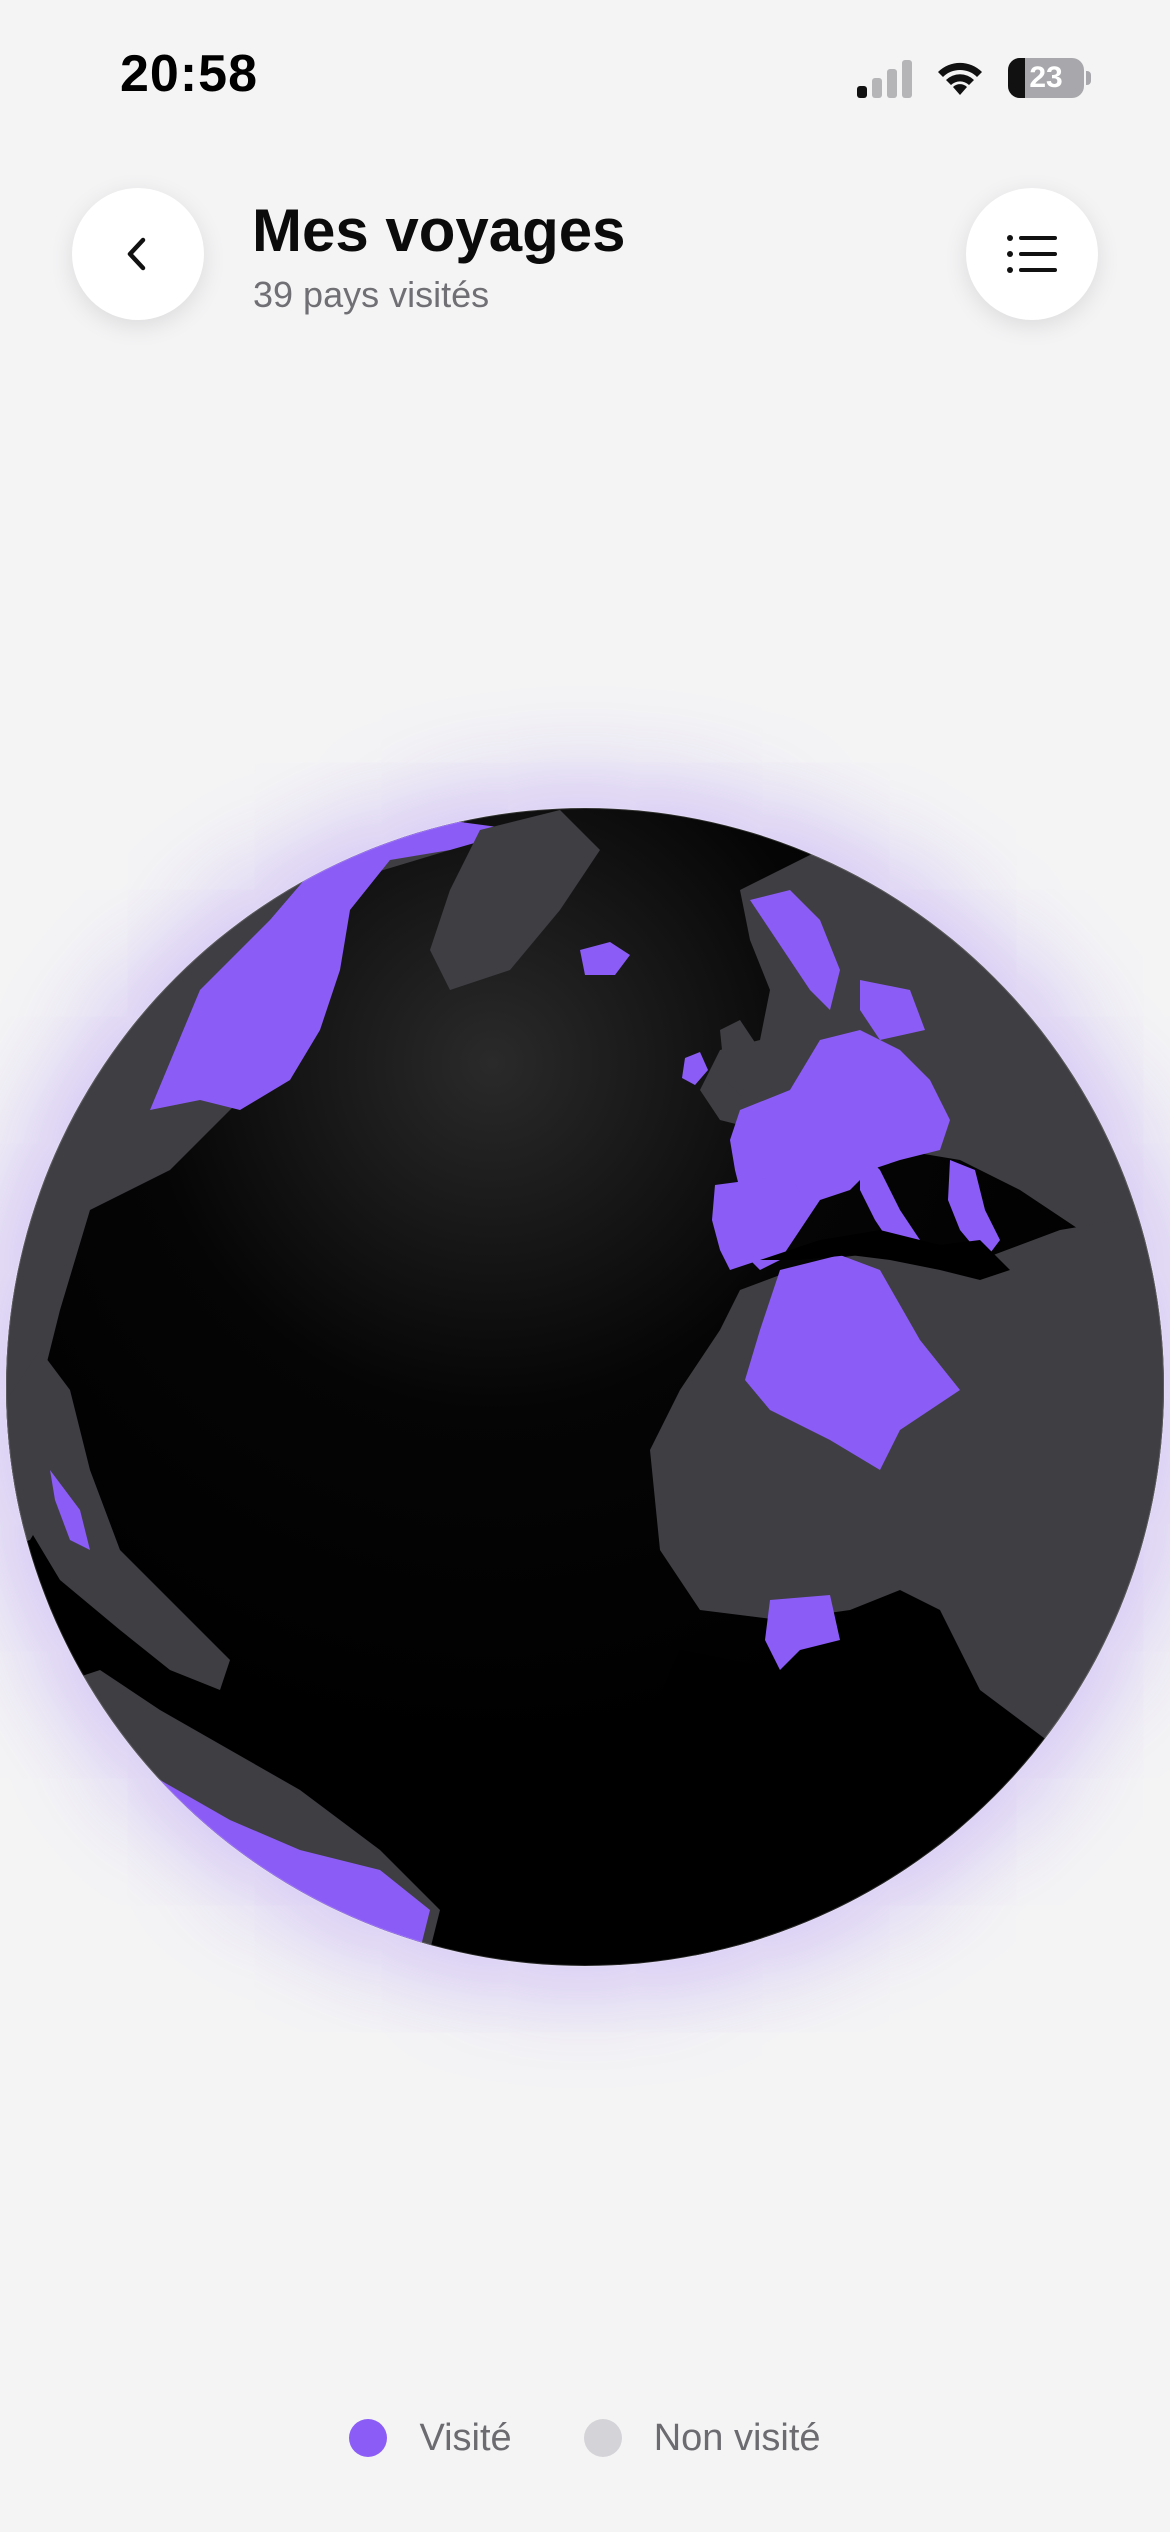 The width and height of the screenshot is (1170, 2532). I want to click on cellular-signal-icon, so click(884, 79).